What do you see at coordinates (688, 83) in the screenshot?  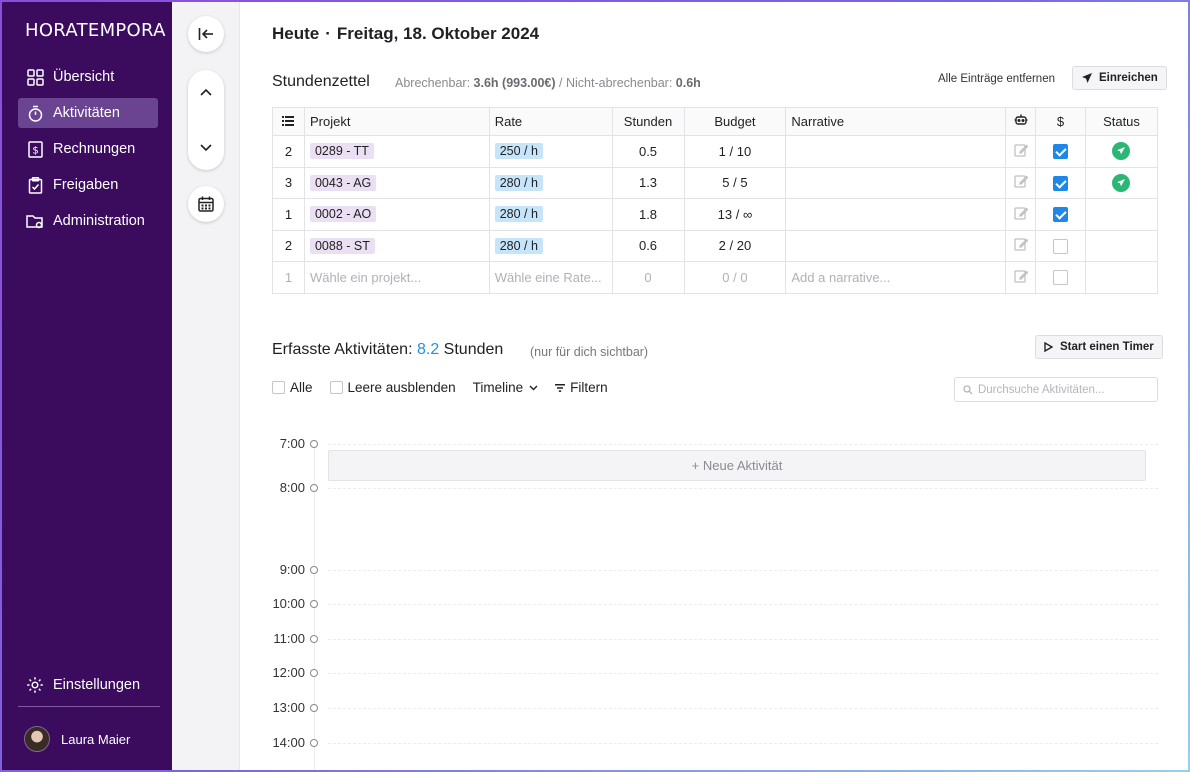 I see `nonbillable-value: 0.6h` at bounding box center [688, 83].